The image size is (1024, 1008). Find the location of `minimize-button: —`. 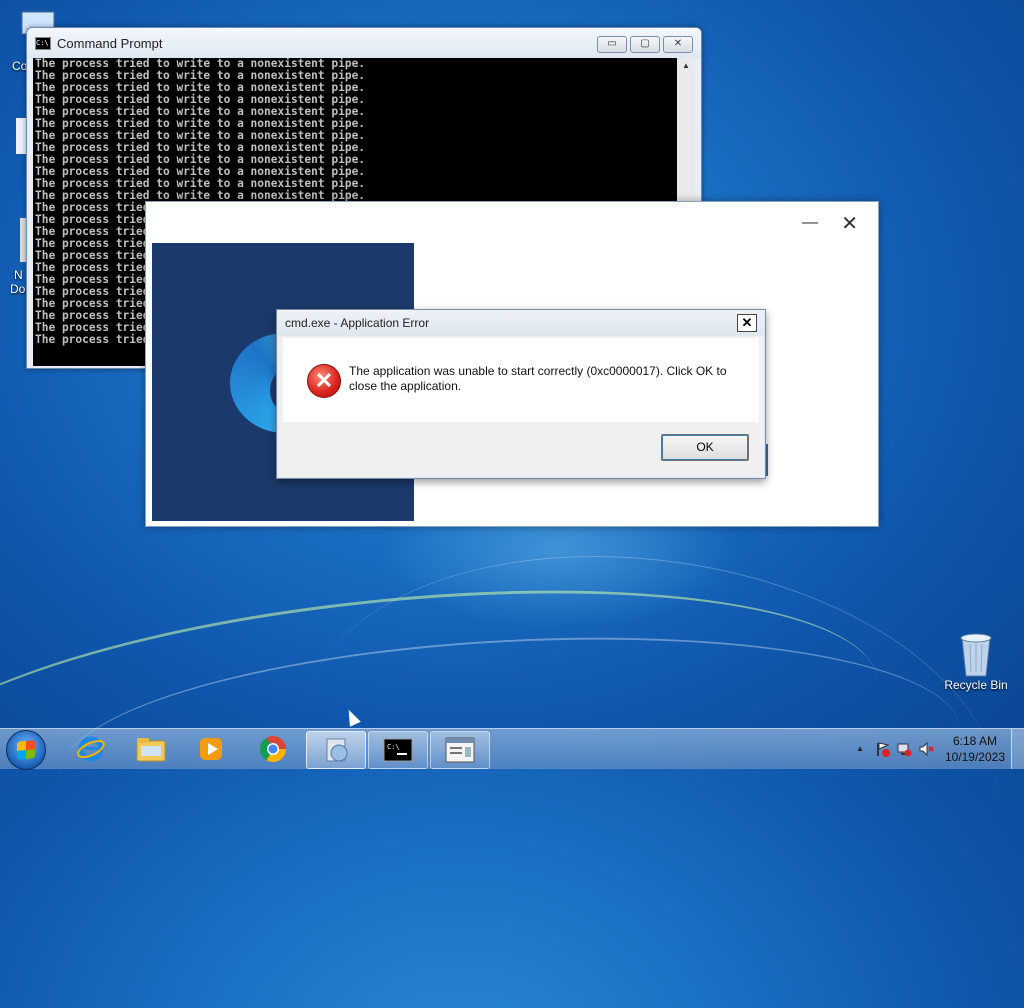

minimize-button: — is located at coordinates (810, 223).